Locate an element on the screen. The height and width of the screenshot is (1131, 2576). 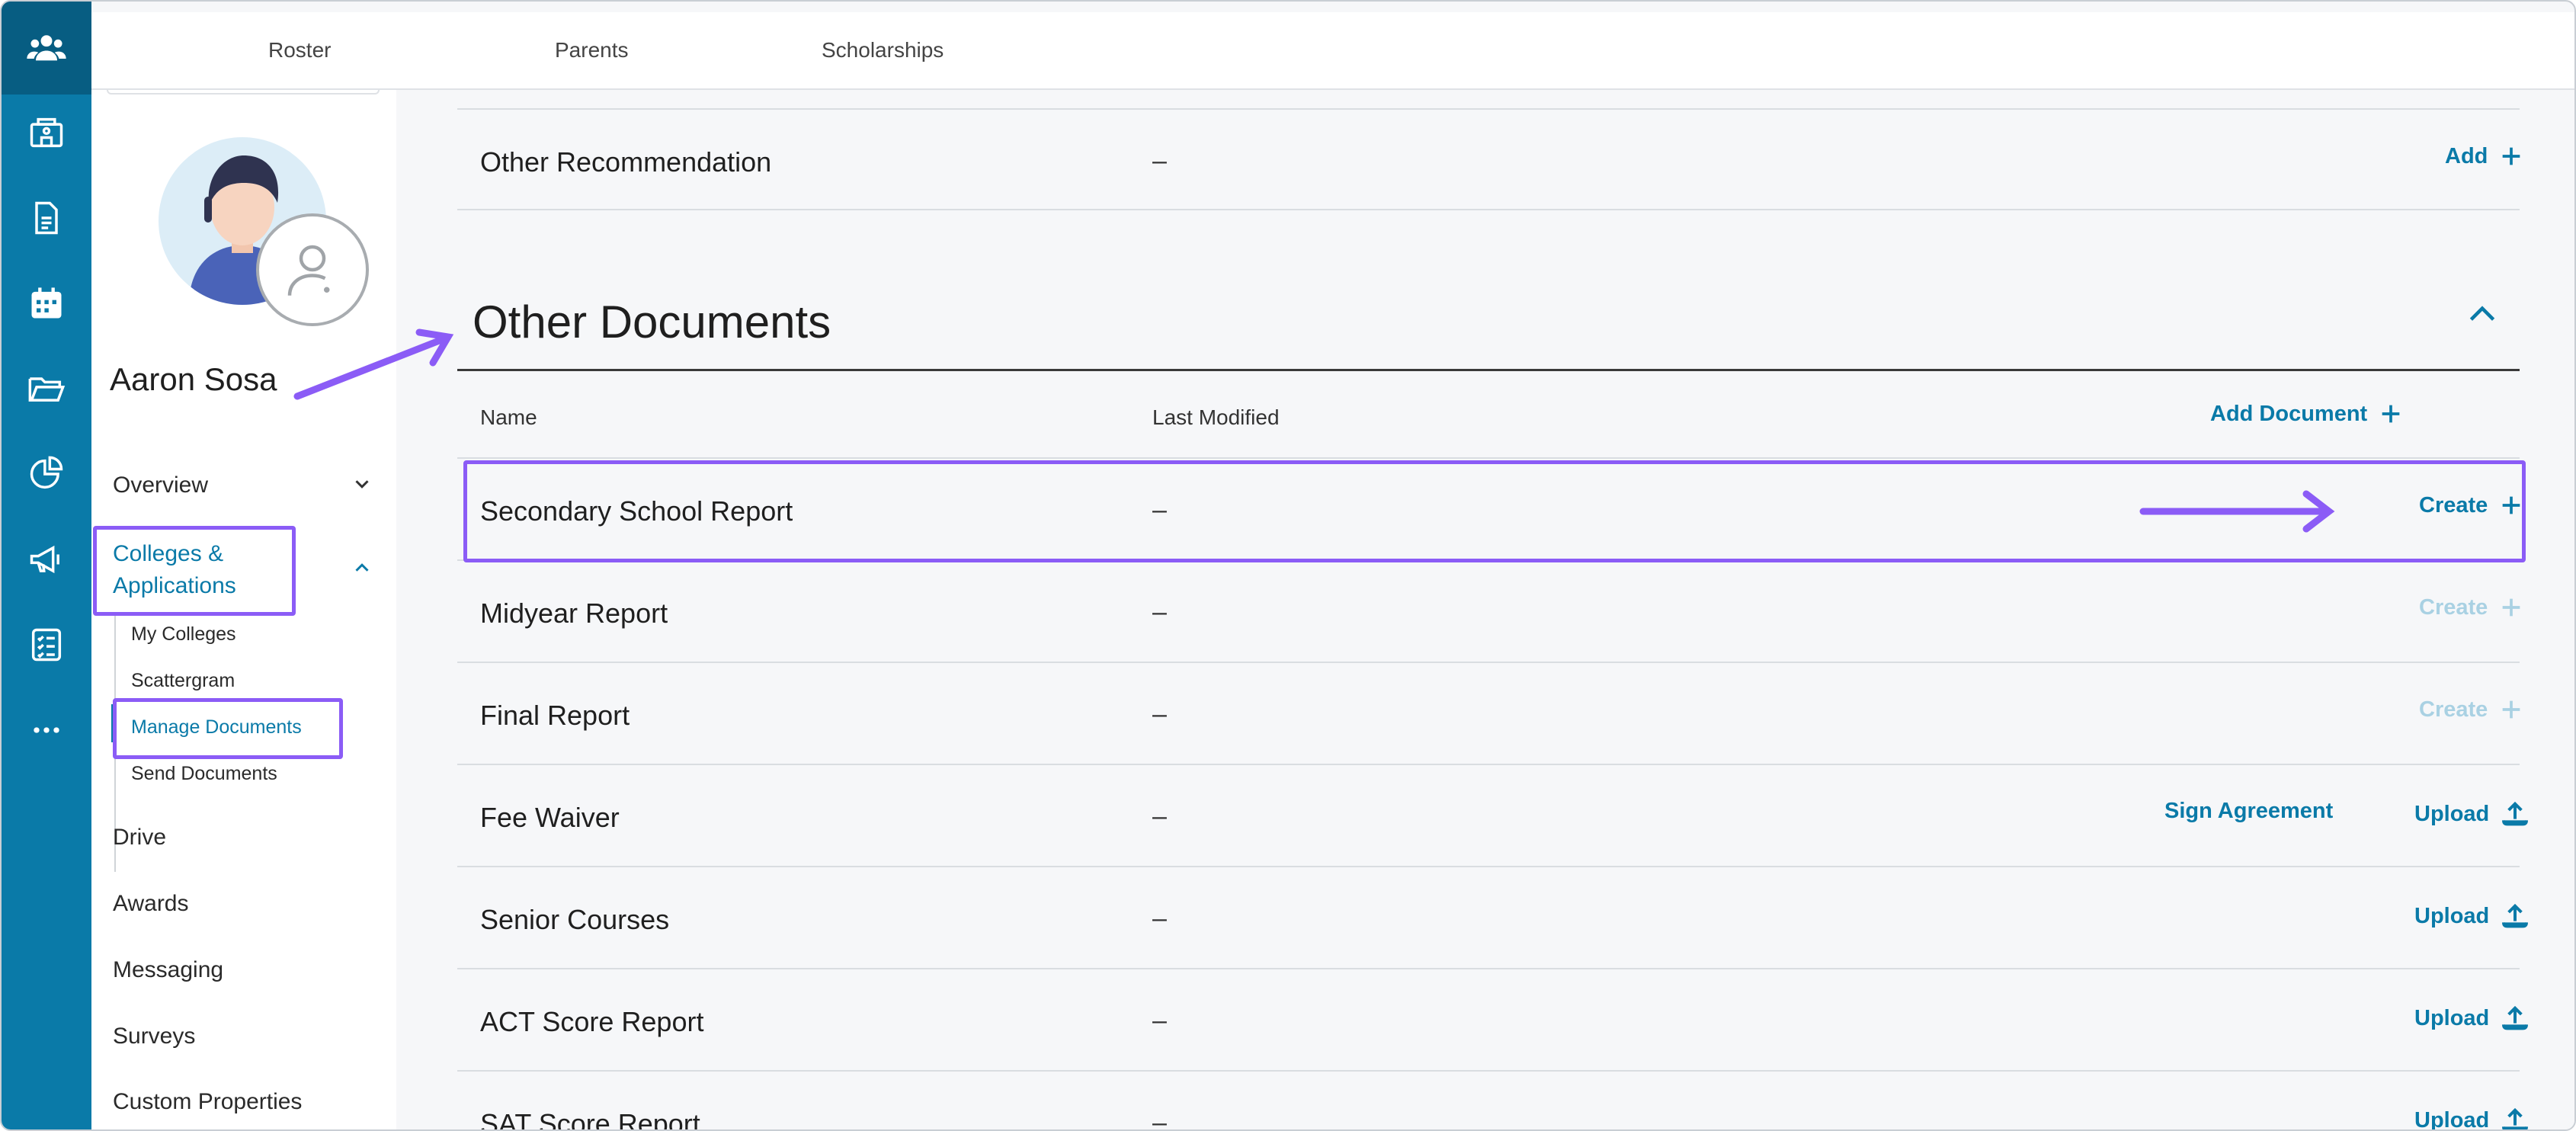
table-row: Fee Waiver – Sign Agreement Upload is located at coordinates (1493, 816).